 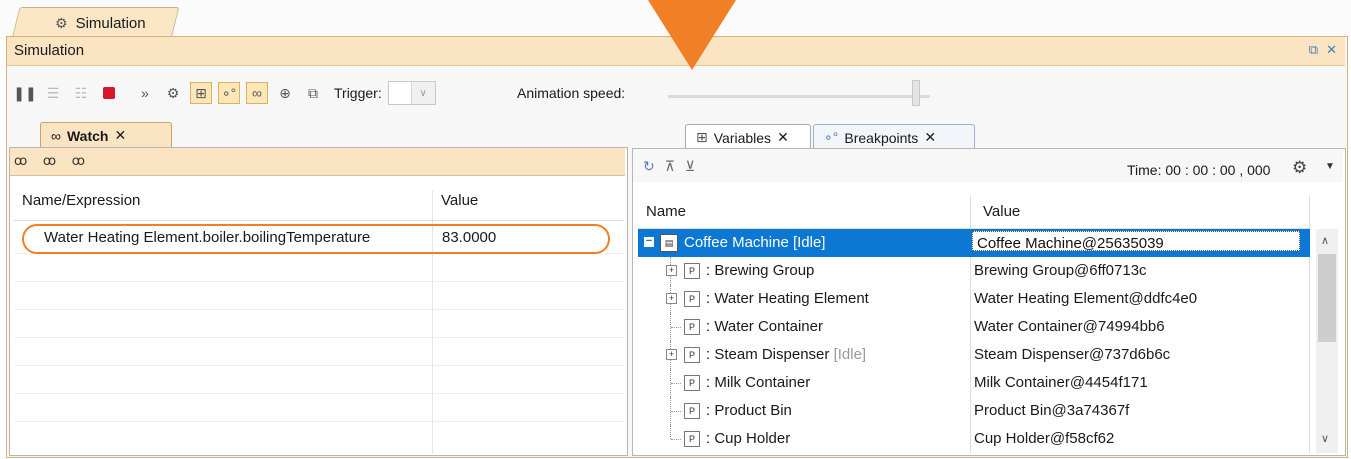 I want to click on time-readout: Time: 00 : 00 : 00 , 000, so click(x=1199, y=170).